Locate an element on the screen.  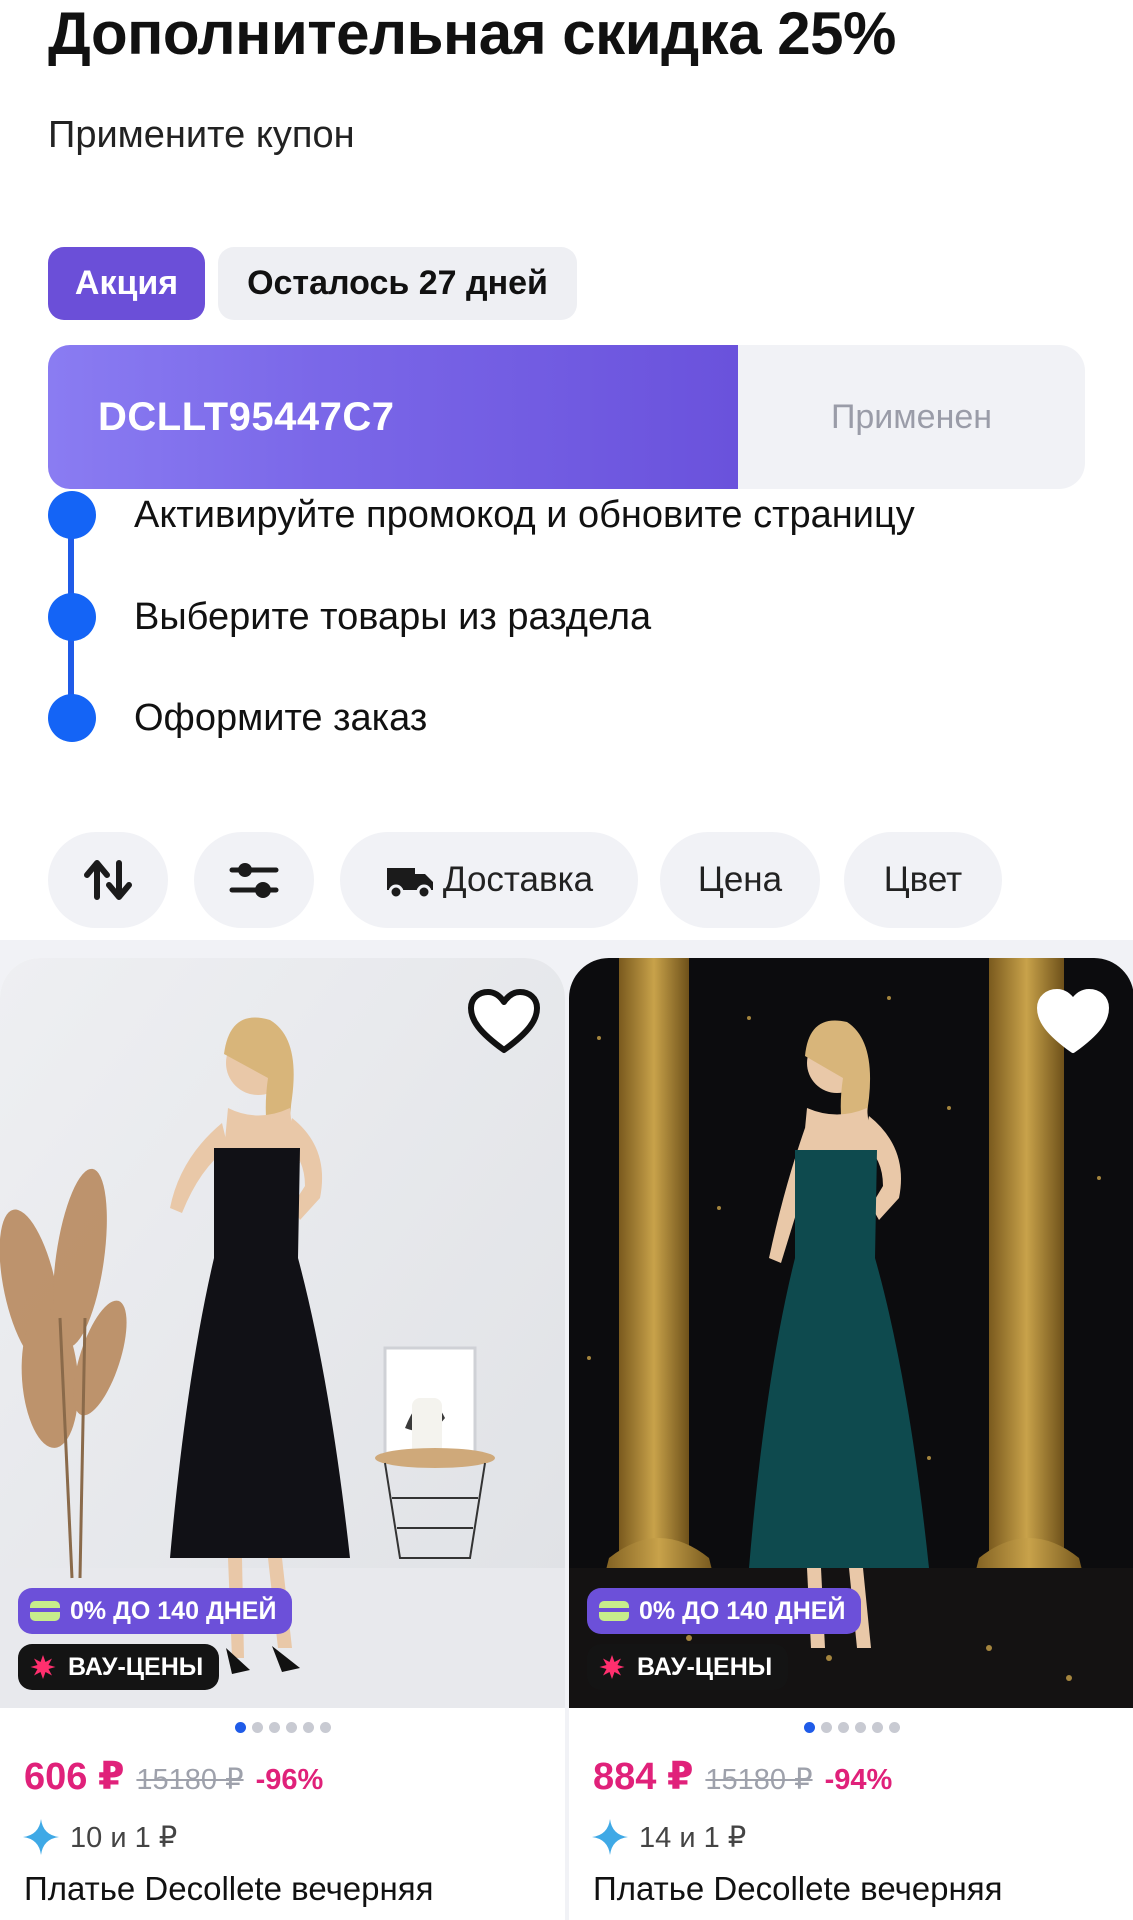
filters-settings-button is located at coordinates (254, 880).